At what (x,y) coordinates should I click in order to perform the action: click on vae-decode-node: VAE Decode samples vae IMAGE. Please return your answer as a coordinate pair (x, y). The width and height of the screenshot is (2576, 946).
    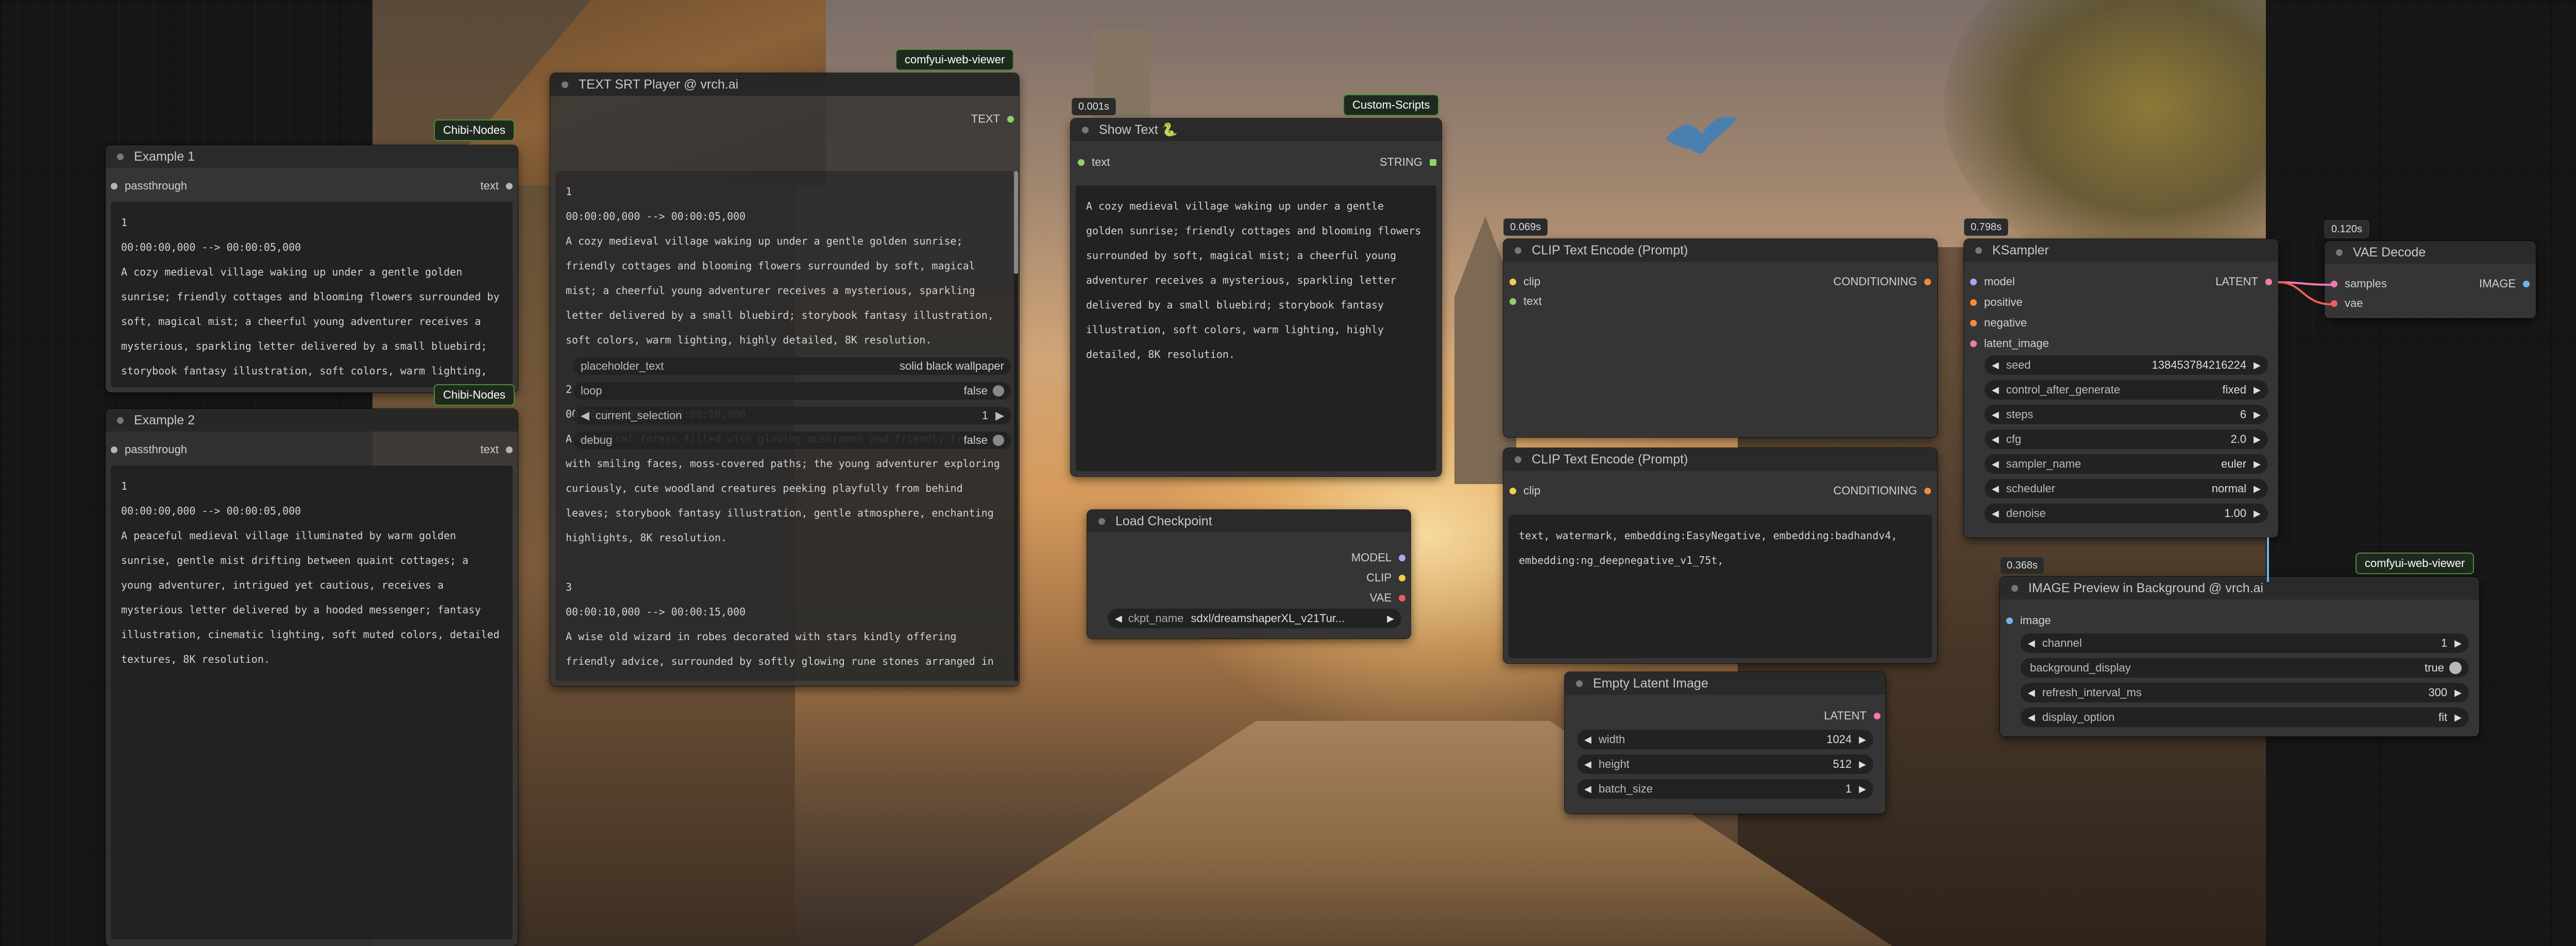
    Looking at the image, I should click on (2430, 279).